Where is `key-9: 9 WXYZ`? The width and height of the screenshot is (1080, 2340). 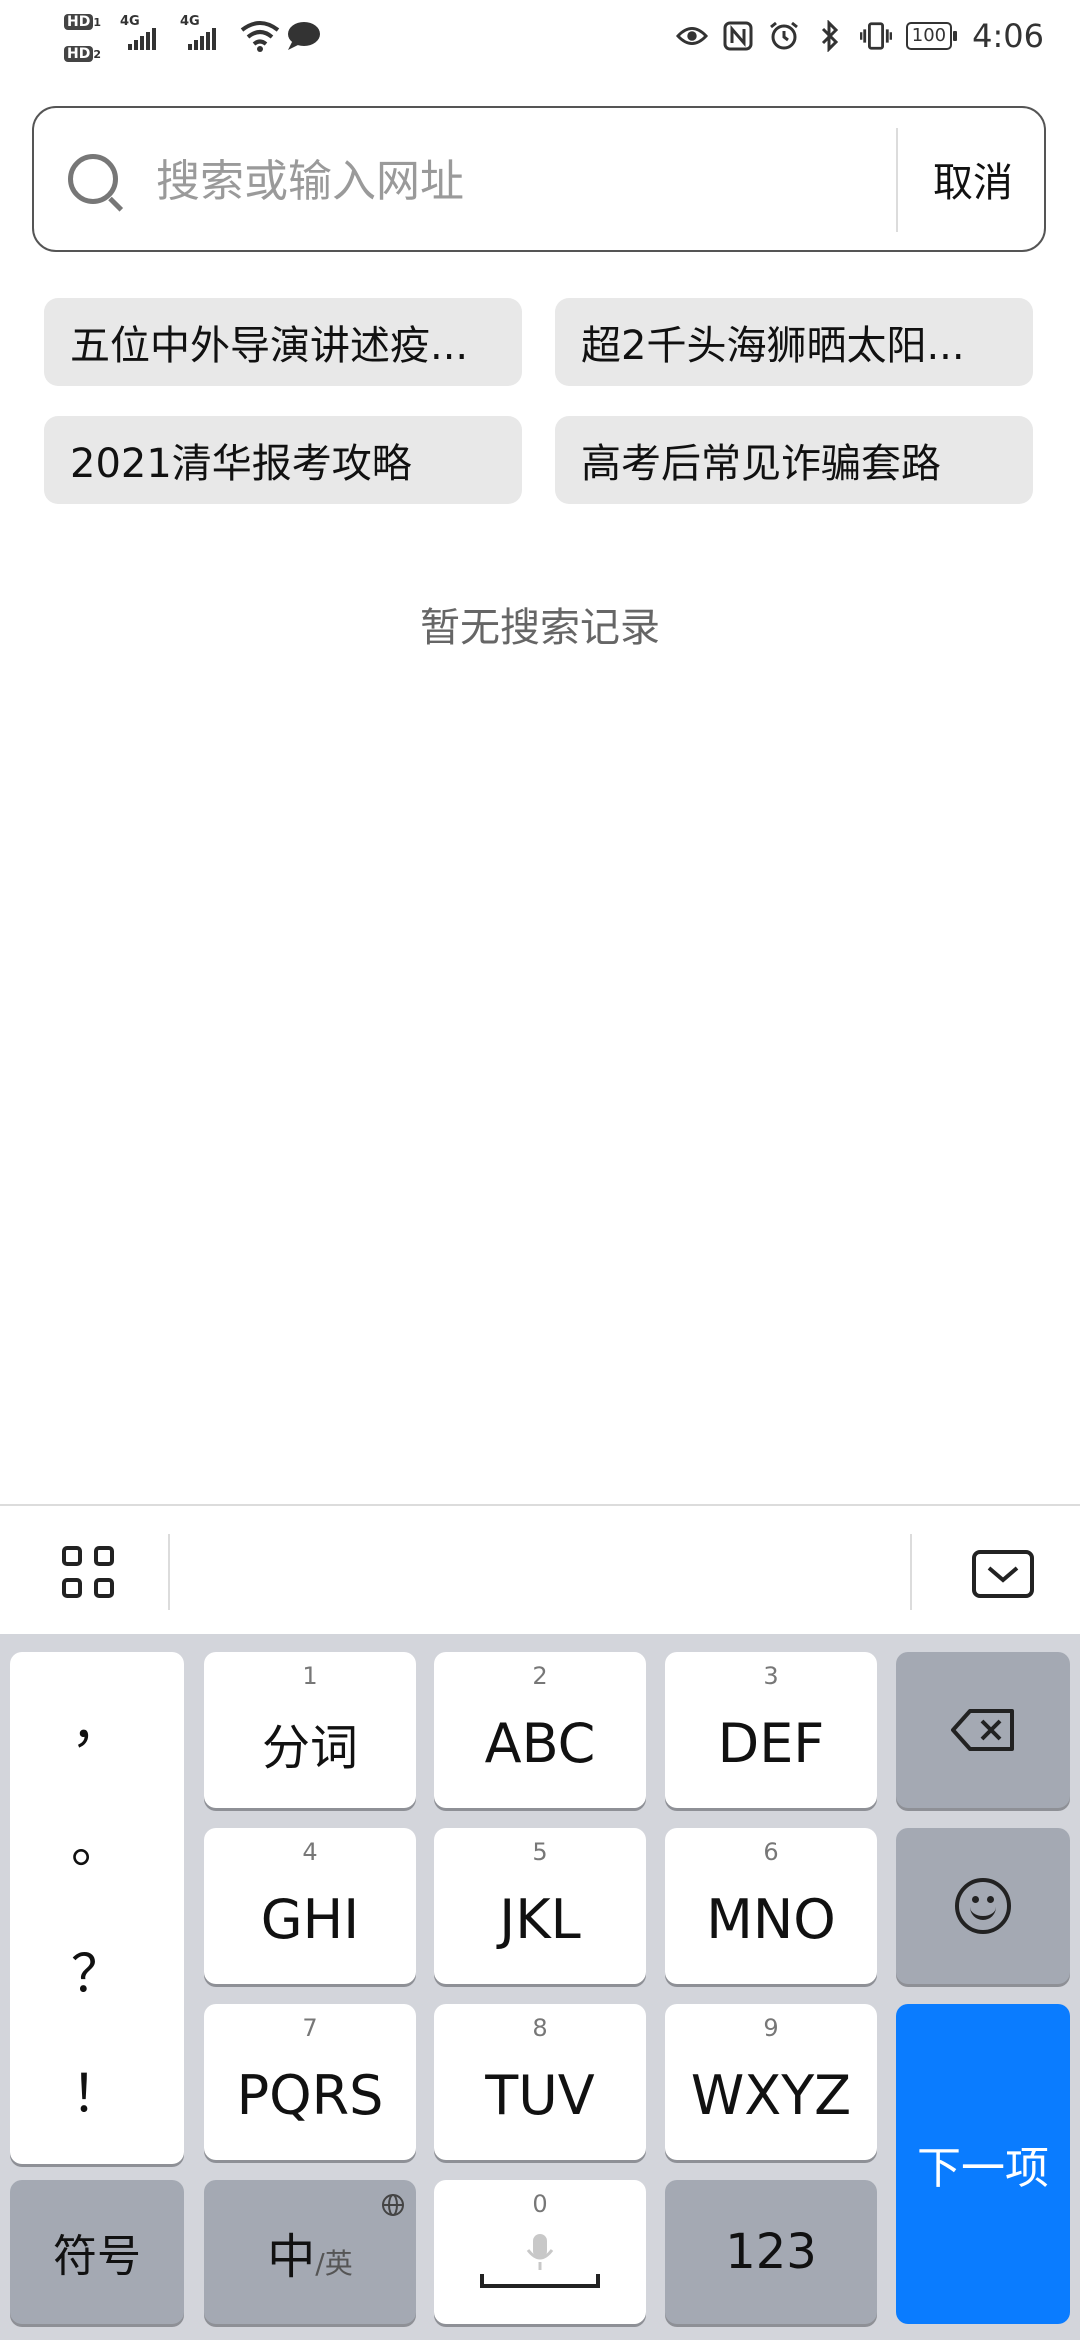
key-9: 9 WXYZ is located at coordinates (771, 2082).